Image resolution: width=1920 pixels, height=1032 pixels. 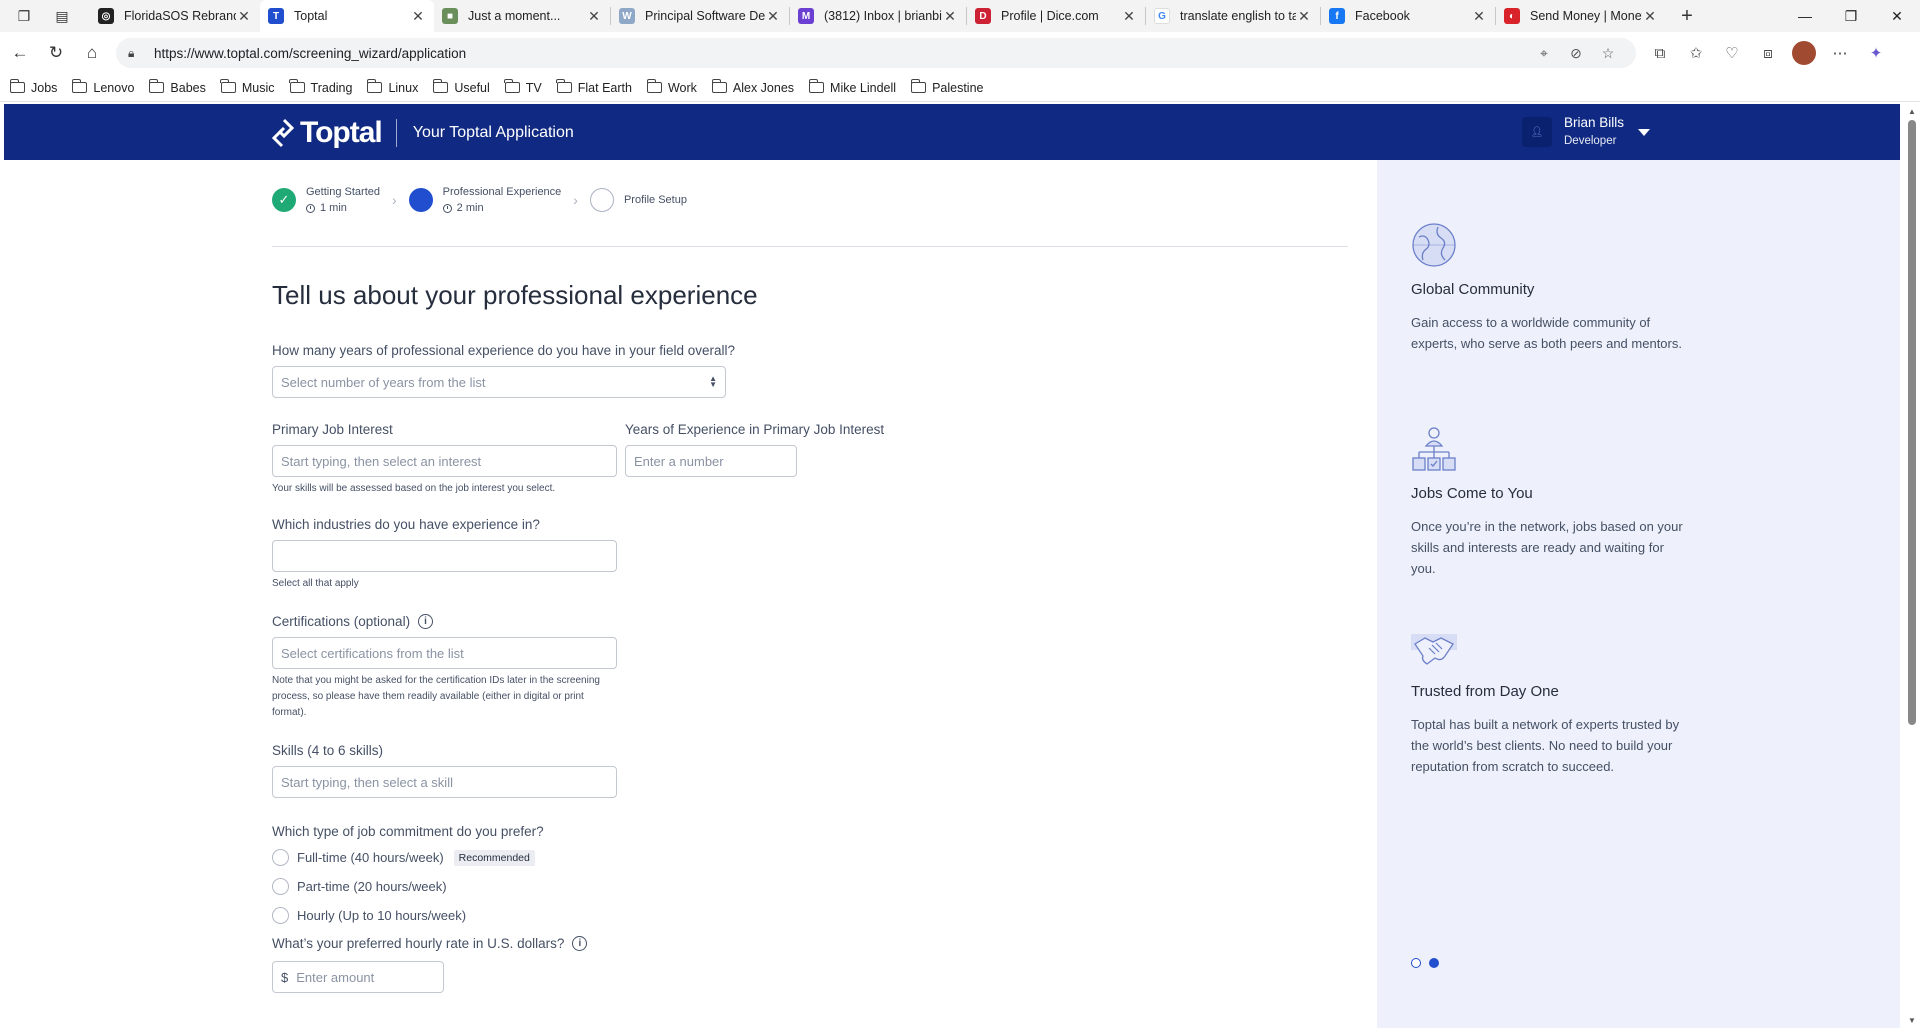 What do you see at coordinates (852, 87) in the screenshot?
I see `bookmark-folder: Mike Lindell` at bounding box center [852, 87].